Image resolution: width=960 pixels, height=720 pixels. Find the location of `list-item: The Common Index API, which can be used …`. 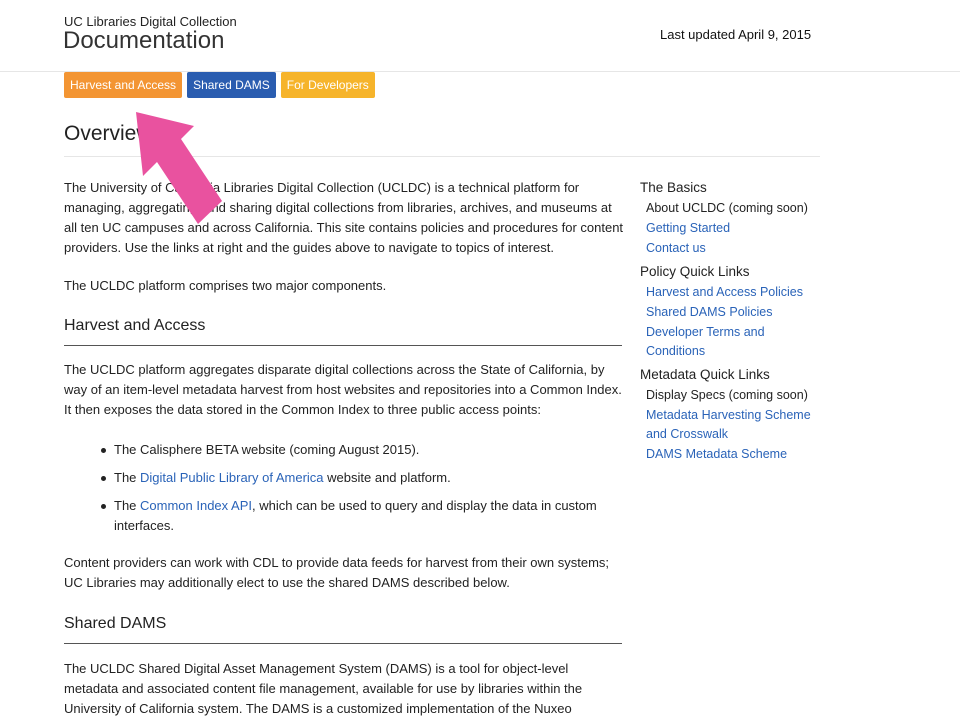

list-item: The Common Index API, which can be used … is located at coordinates (344, 516).